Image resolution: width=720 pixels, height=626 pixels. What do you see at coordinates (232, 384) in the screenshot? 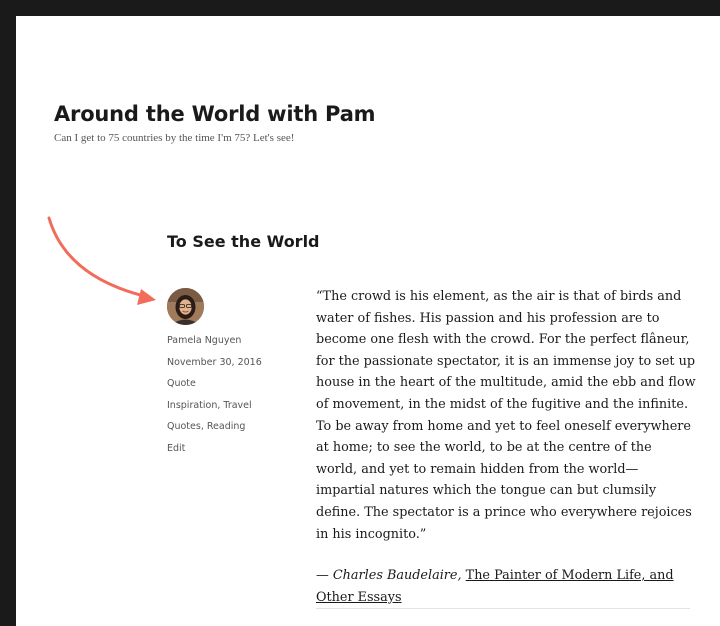
I see `meta-format: Quote` at bounding box center [232, 384].